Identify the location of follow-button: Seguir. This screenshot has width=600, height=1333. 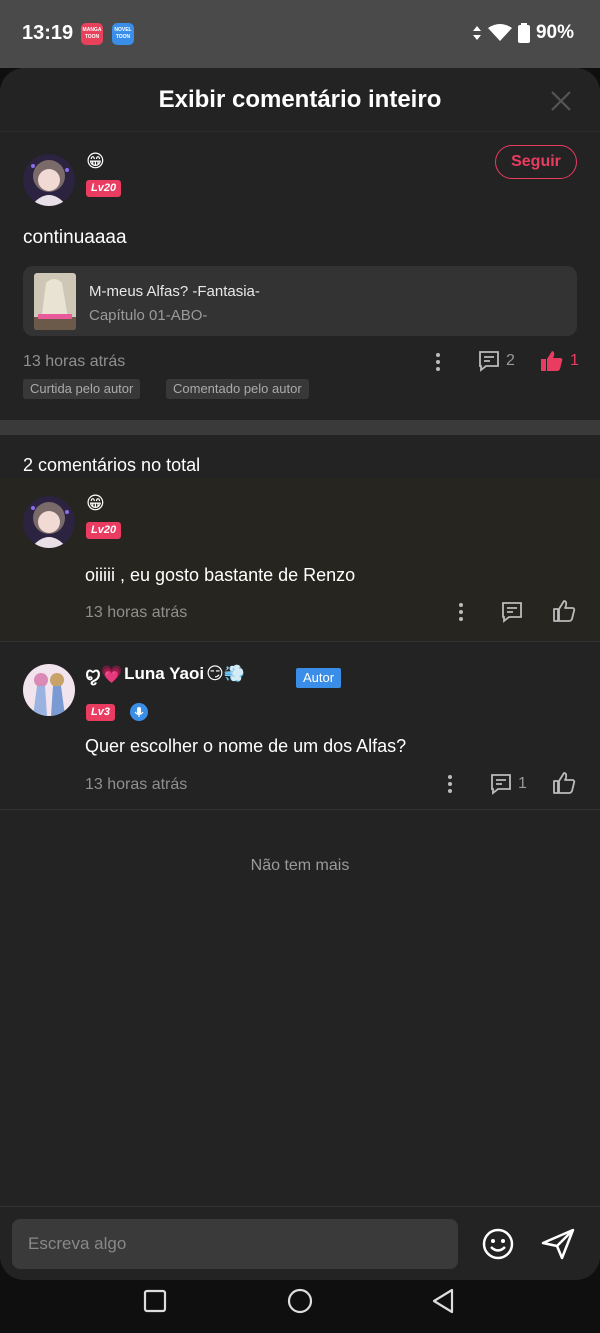
(536, 162).